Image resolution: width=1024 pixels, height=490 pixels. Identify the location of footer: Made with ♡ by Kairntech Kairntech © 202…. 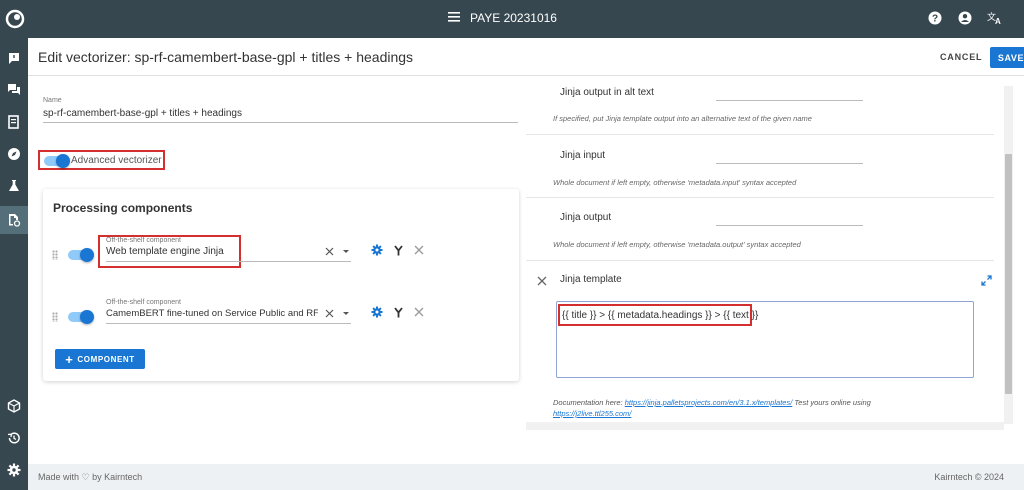
(526, 477).